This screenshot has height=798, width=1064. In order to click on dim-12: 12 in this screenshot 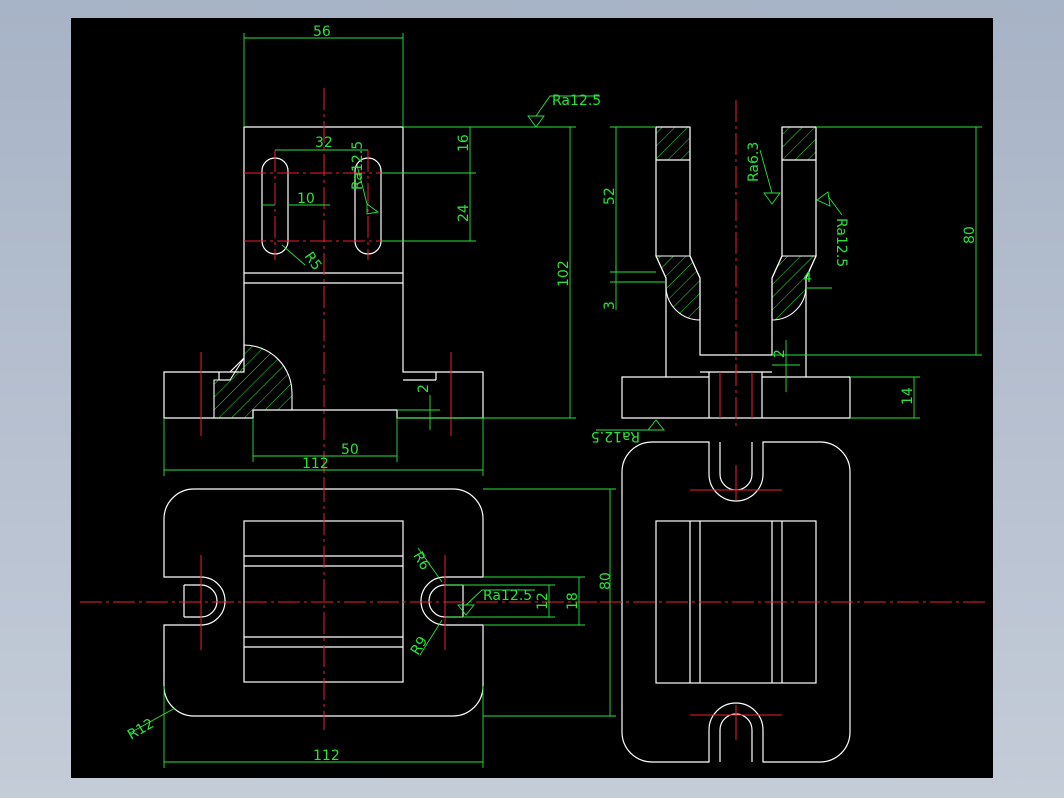, I will do `click(543, 601)`.